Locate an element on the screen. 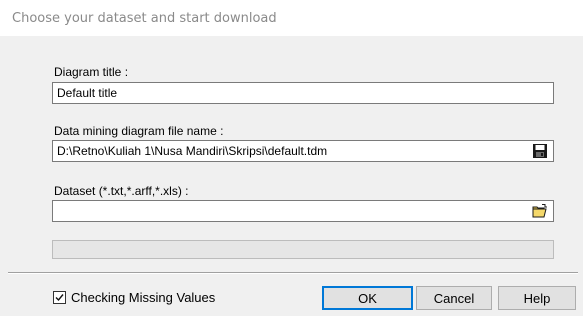 The height and width of the screenshot is (316, 583). ok-button: OK is located at coordinates (367, 298).